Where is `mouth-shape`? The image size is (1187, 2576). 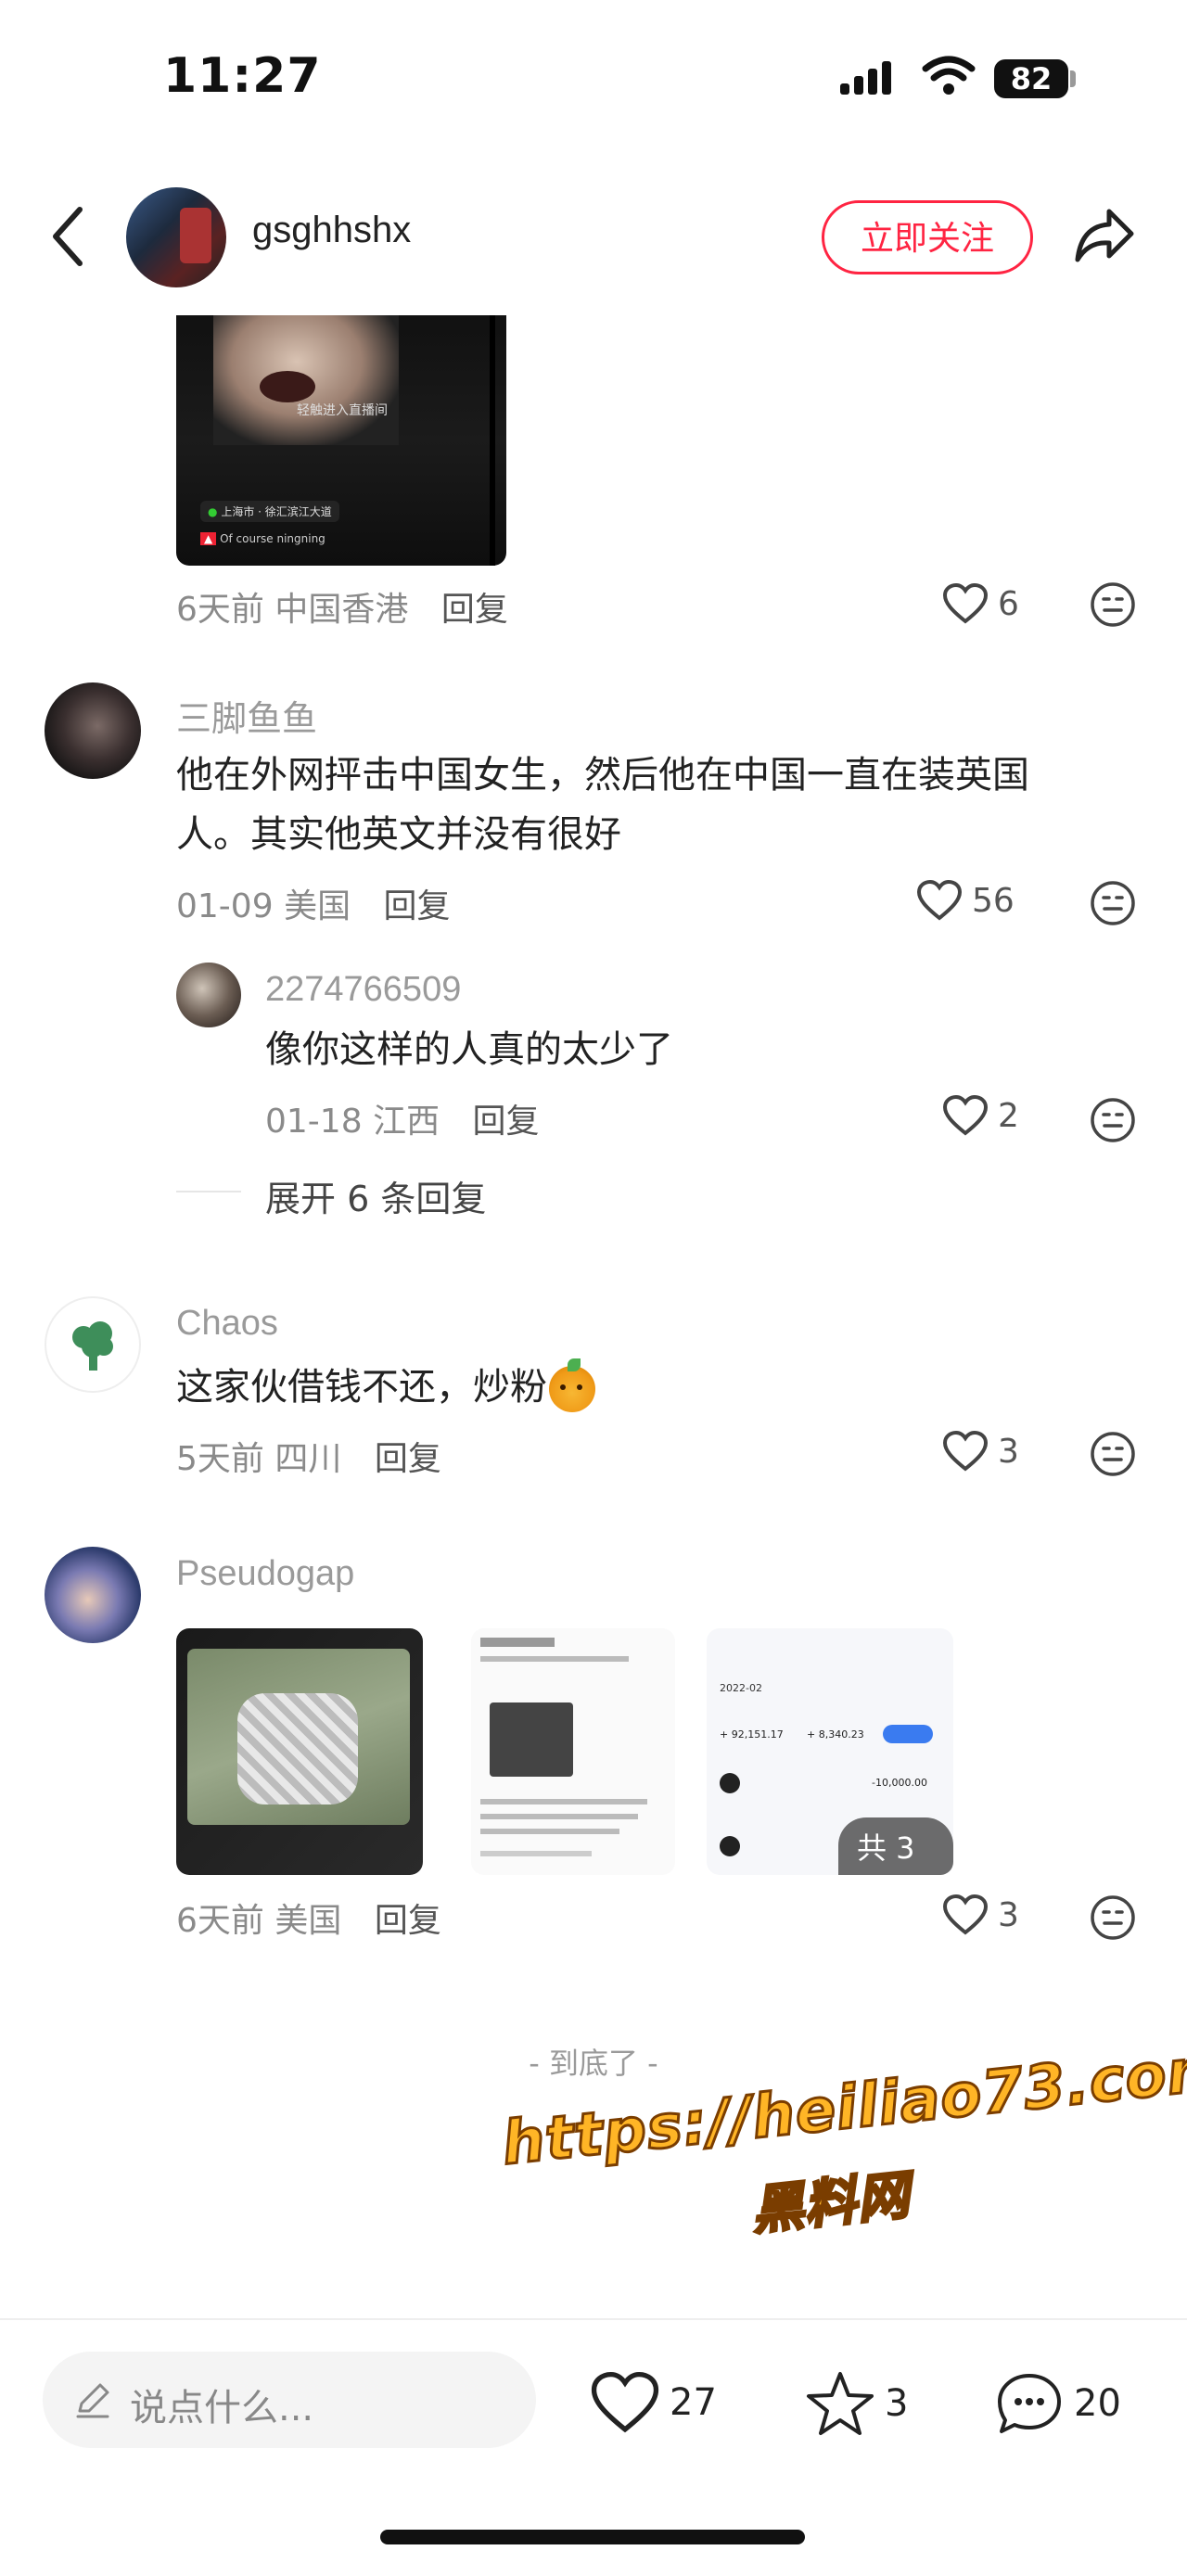
mouth-shape is located at coordinates (287, 386).